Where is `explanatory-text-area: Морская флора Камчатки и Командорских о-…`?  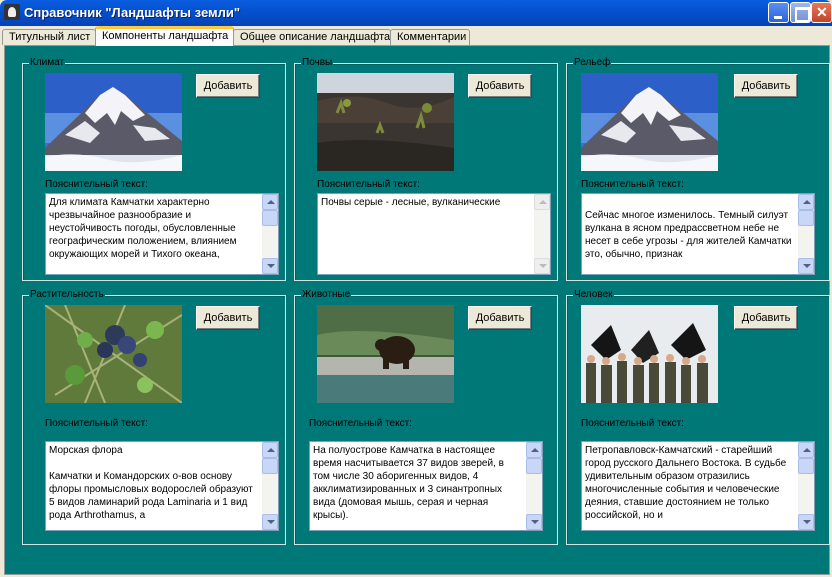
explanatory-text-area: Морская флора Камчатки и Командорских о-… is located at coordinates (162, 486).